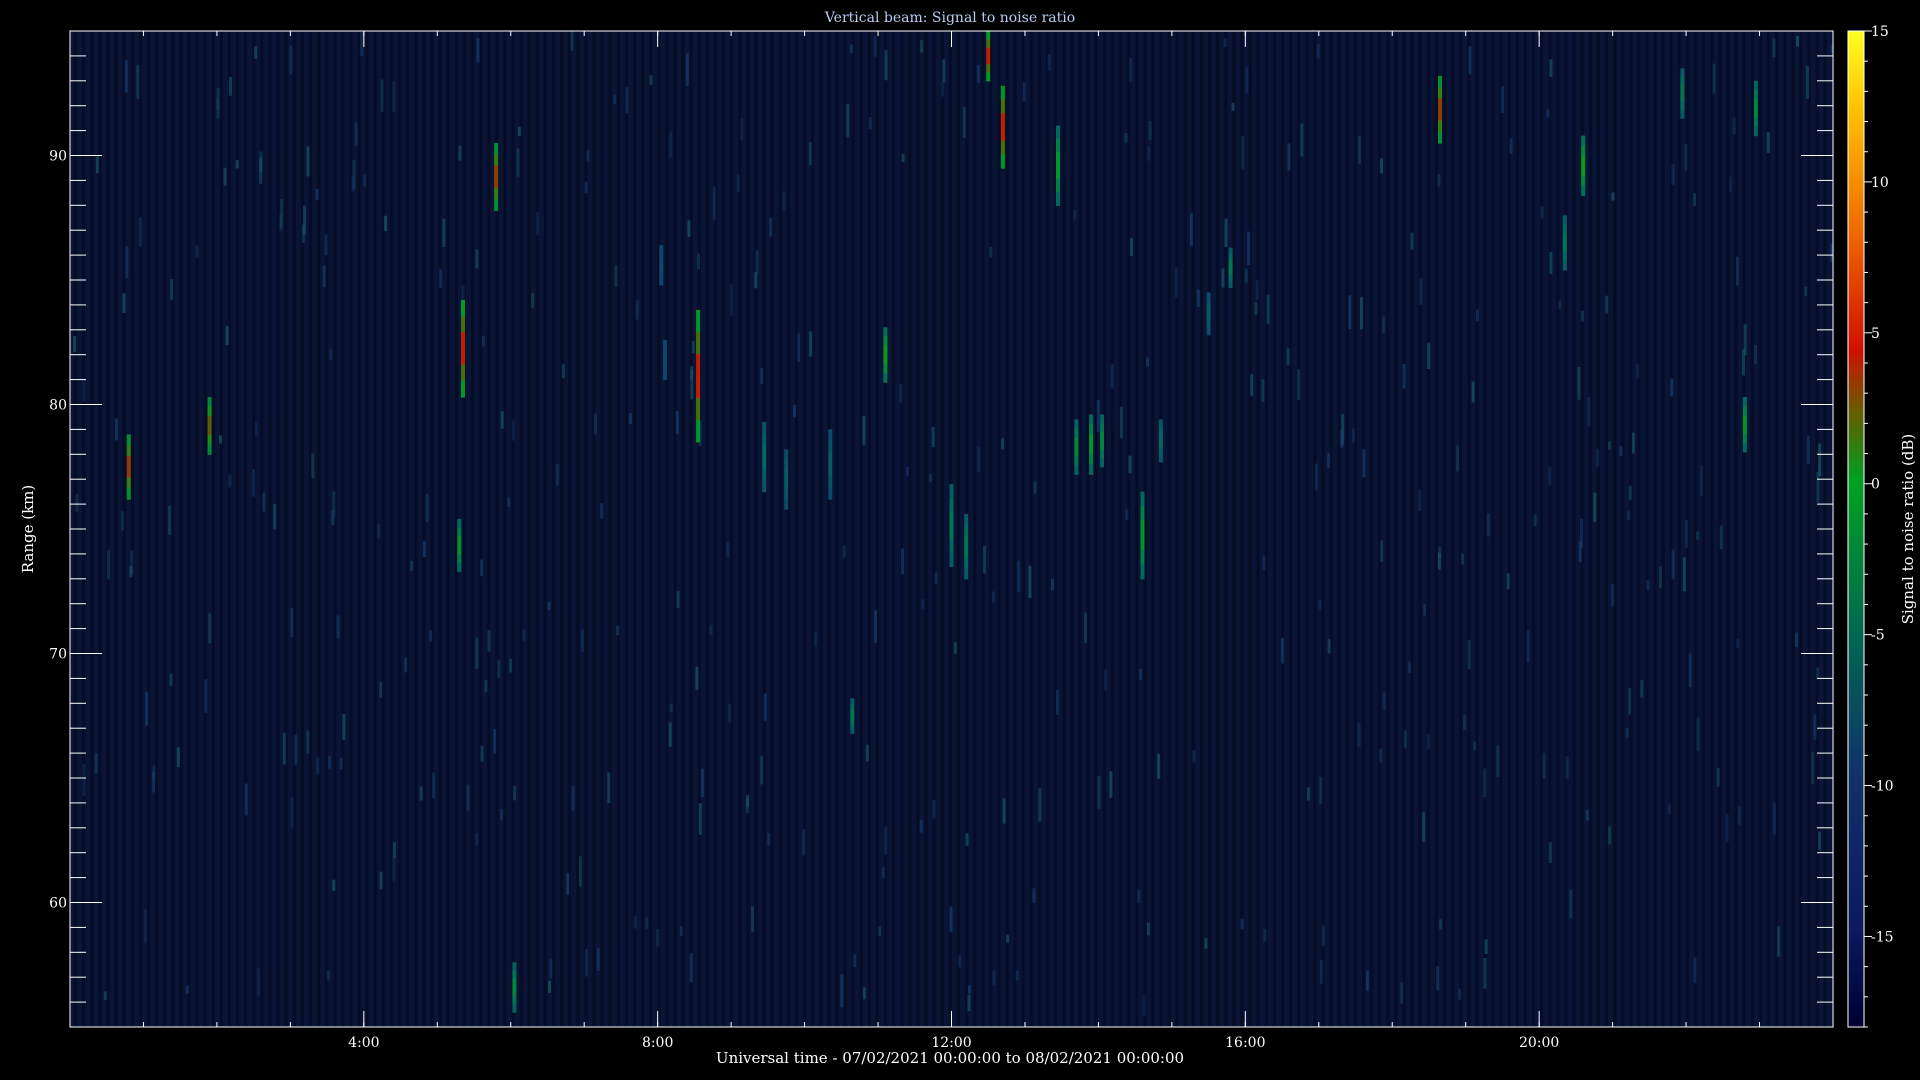 Image resolution: width=1920 pixels, height=1080 pixels. I want to click on y-tick-label: 80, so click(58, 406).